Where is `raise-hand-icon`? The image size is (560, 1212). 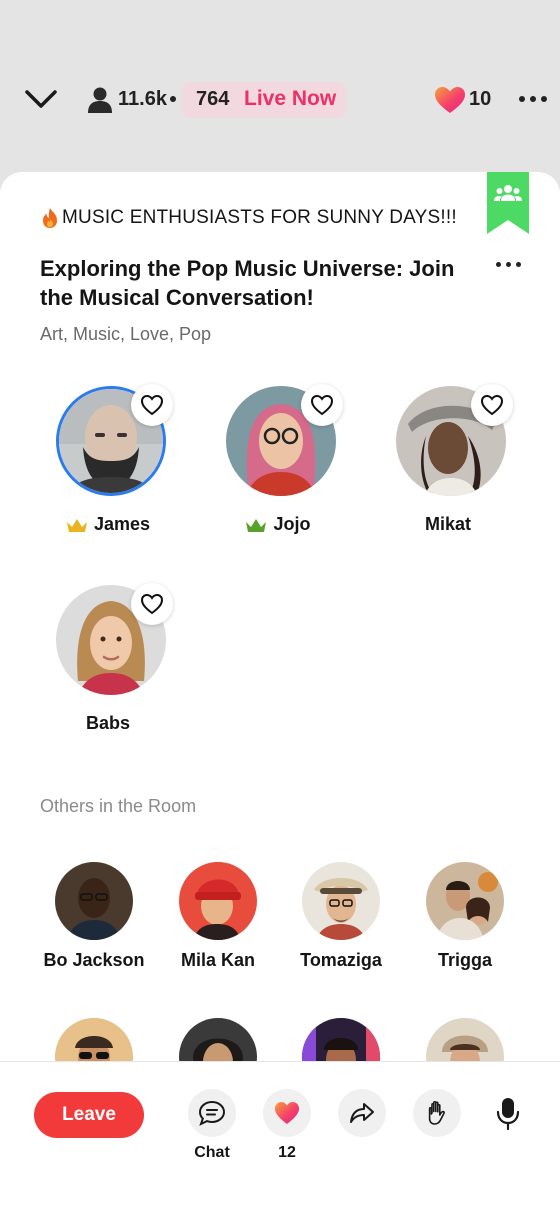
raise-hand-icon is located at coordinates (436, 1112).